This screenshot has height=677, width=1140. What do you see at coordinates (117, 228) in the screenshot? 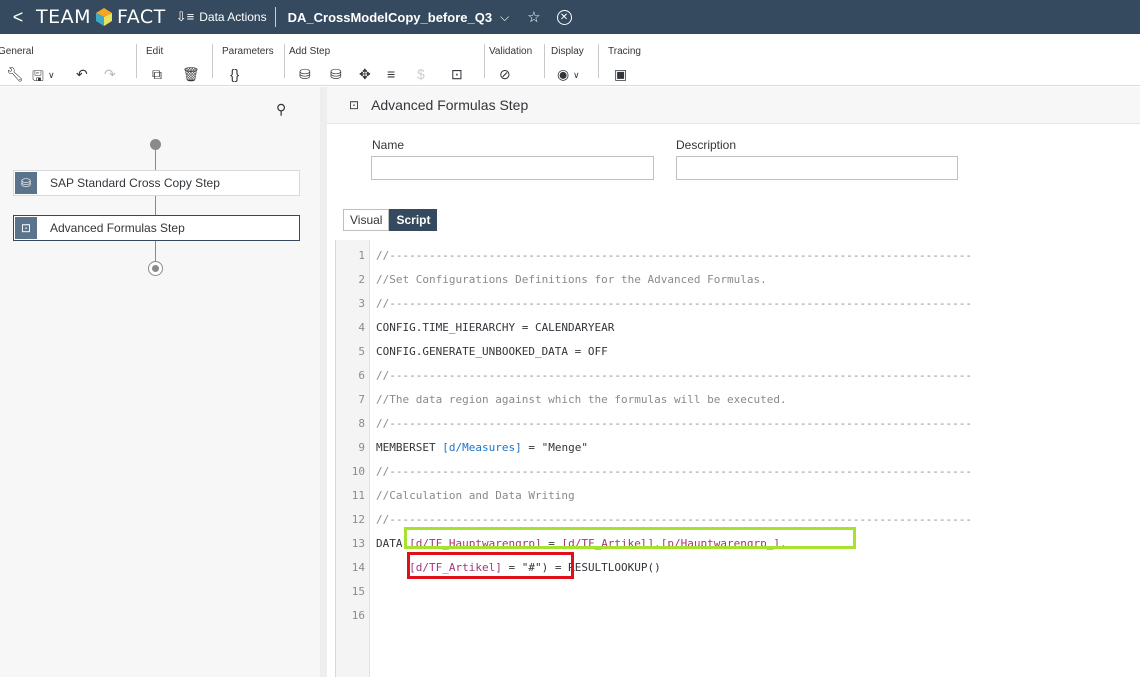
I see `flow-step-label: Advanced Formulas Step` at bounding box center [117, 228].